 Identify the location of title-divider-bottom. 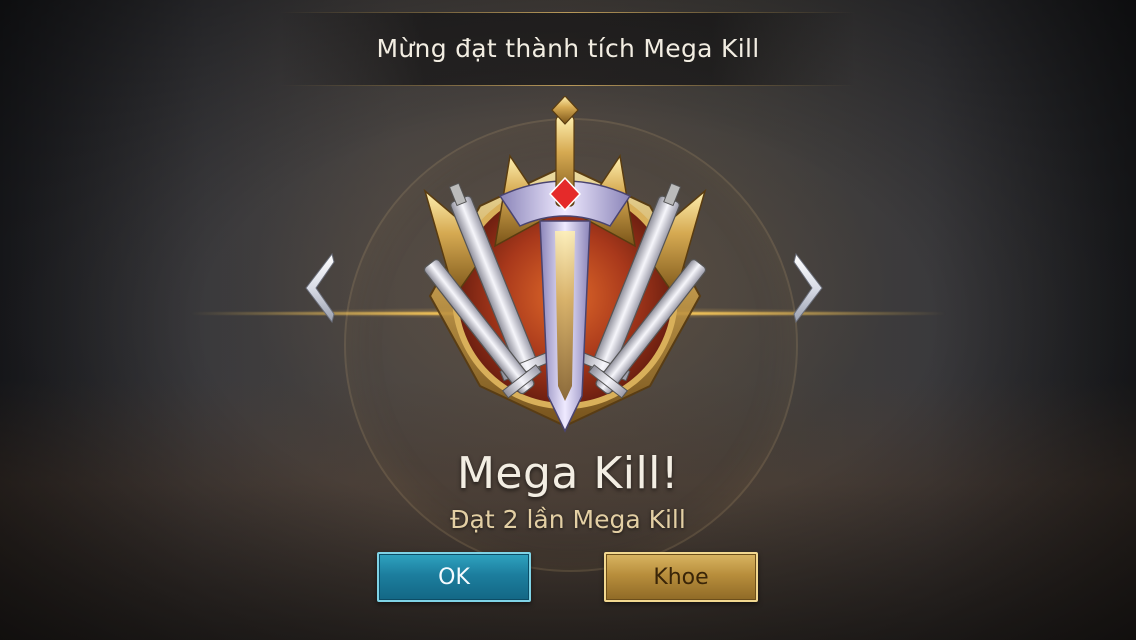
(568, 85).